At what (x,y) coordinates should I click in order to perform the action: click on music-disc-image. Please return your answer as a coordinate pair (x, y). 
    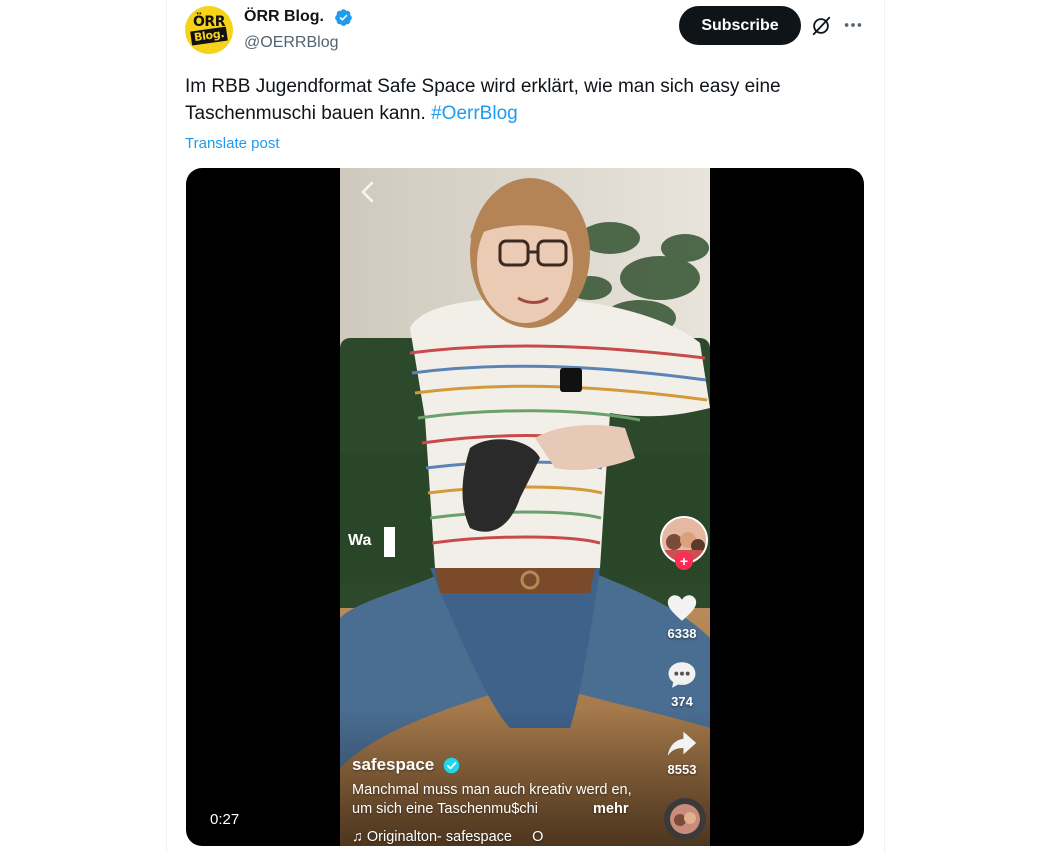
    Looking at the image, I should click on (685, 819).